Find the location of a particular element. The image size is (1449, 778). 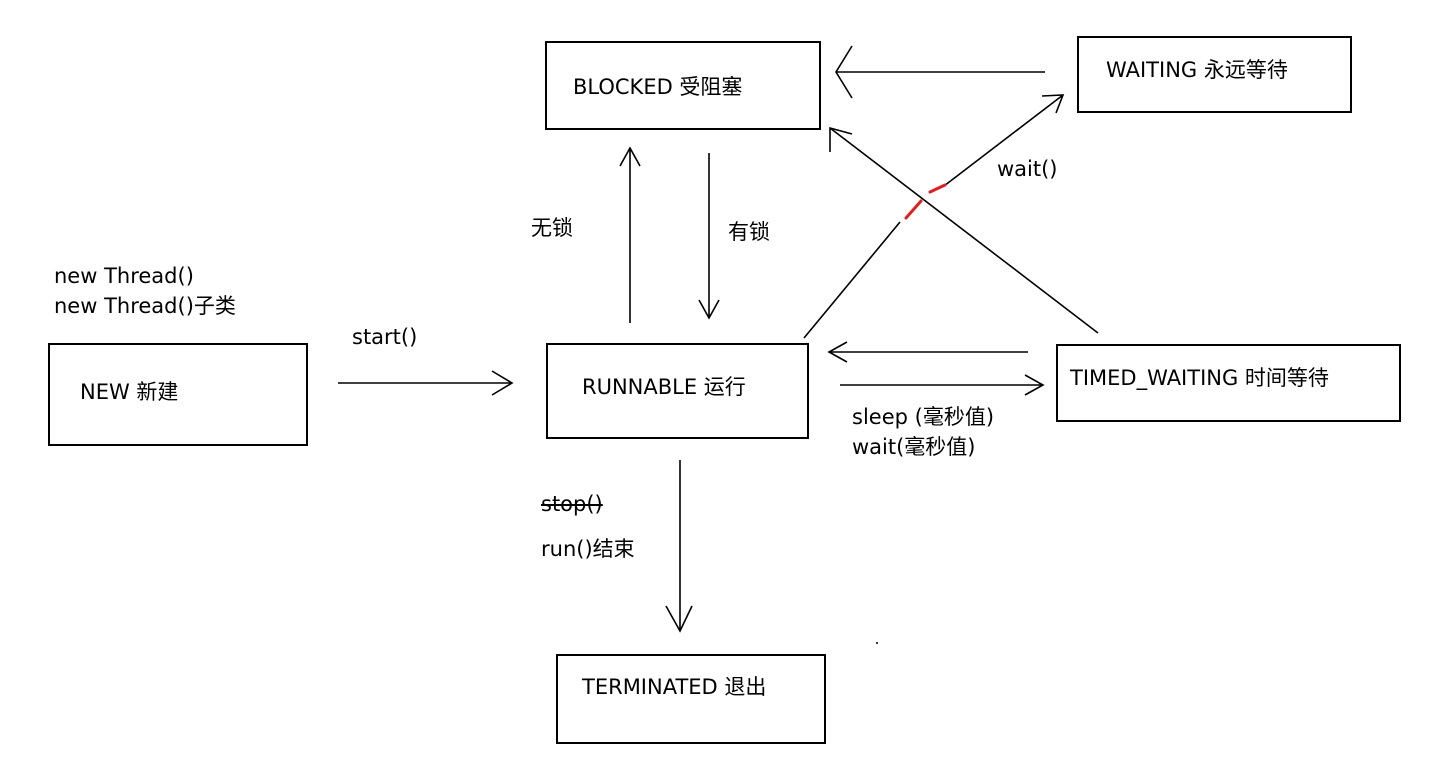

arrow-timed-to-runnable is located at coordinates (927, 352).